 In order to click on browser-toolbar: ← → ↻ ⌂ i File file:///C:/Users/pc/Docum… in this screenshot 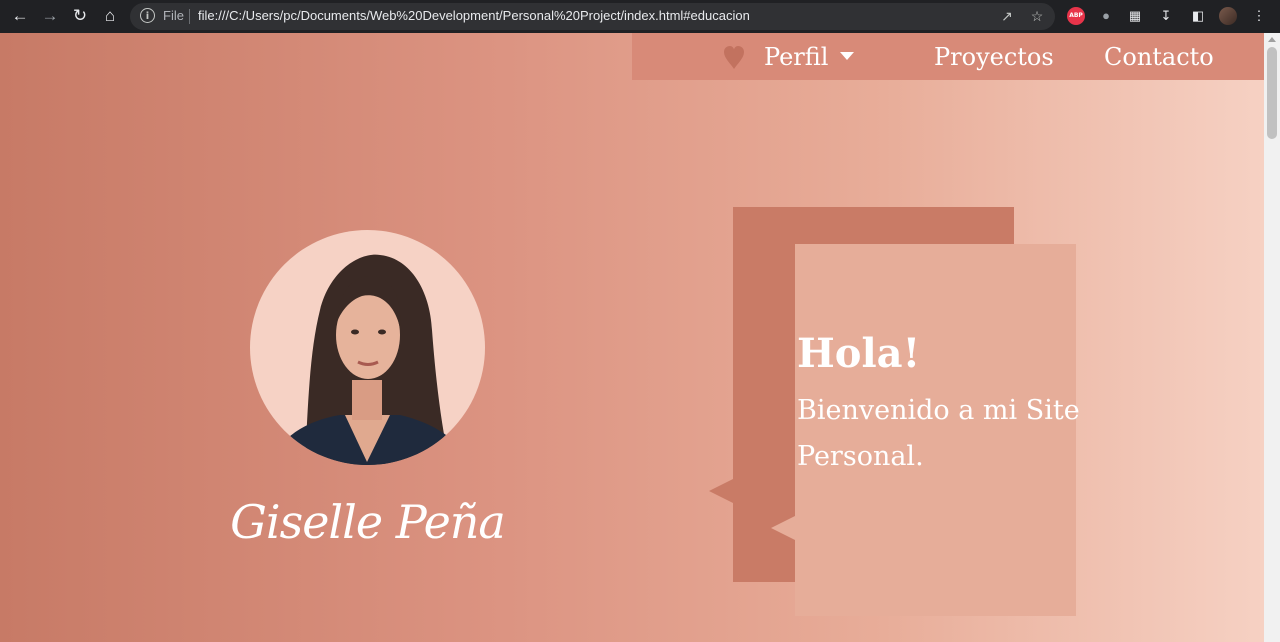, I will do `click(640, 16)`.